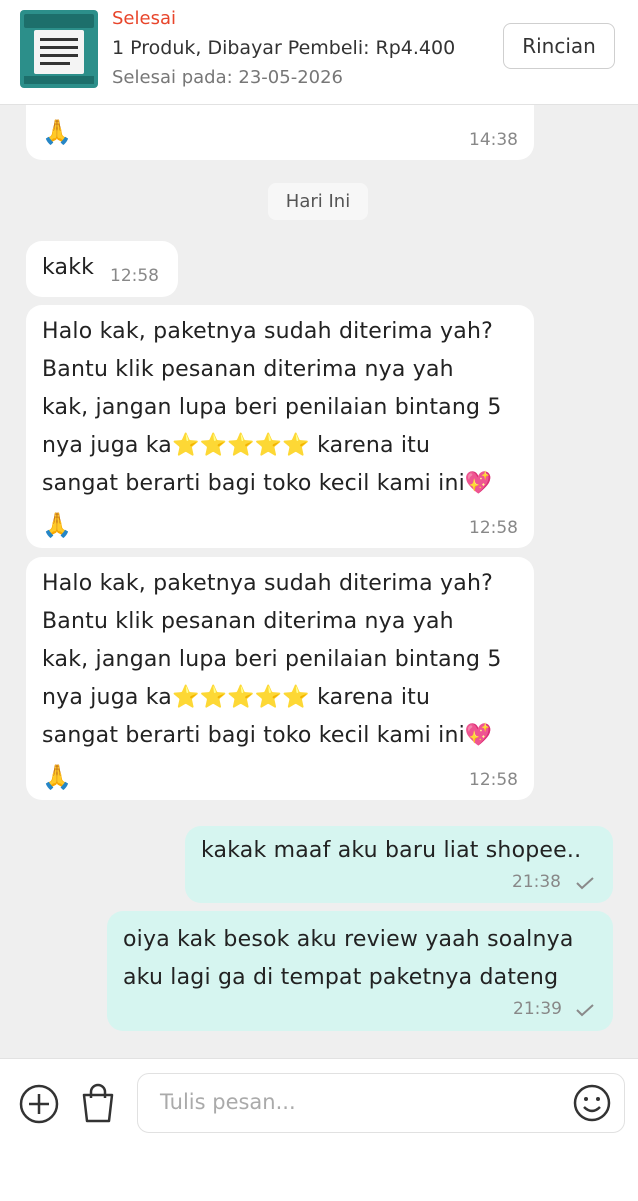 The height and width of the screenshot is (1201, 638). I want to click on shopping-bag-icon, so click(98, 1103).